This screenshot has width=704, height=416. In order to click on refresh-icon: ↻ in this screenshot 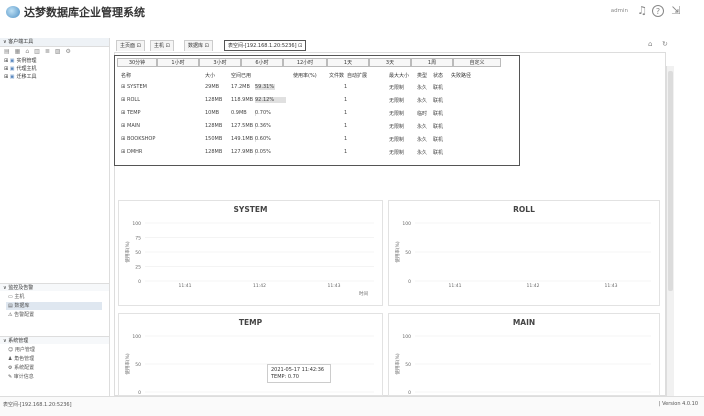, I will do `click(665, 44)`.